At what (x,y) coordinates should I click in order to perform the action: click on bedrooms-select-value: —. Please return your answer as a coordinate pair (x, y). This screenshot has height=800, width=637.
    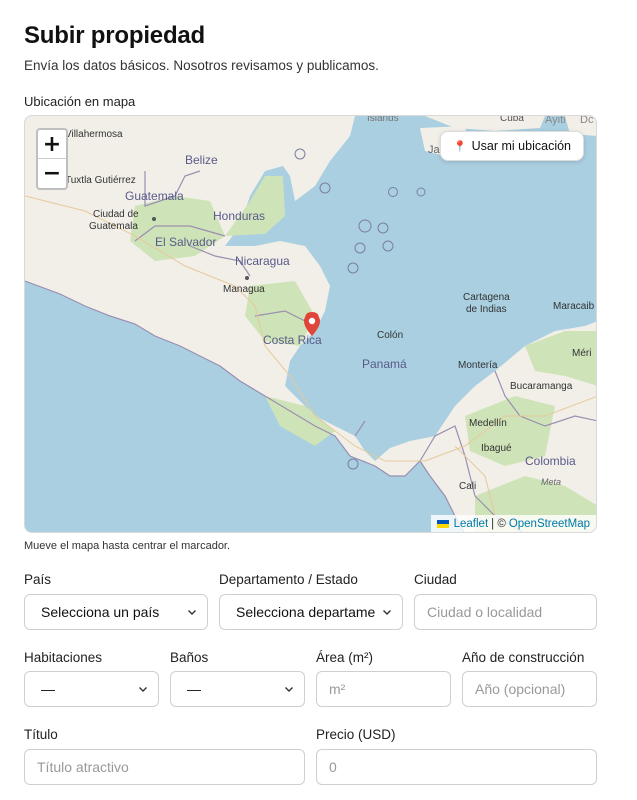
    Looking at the image, I should click on (48, 689).